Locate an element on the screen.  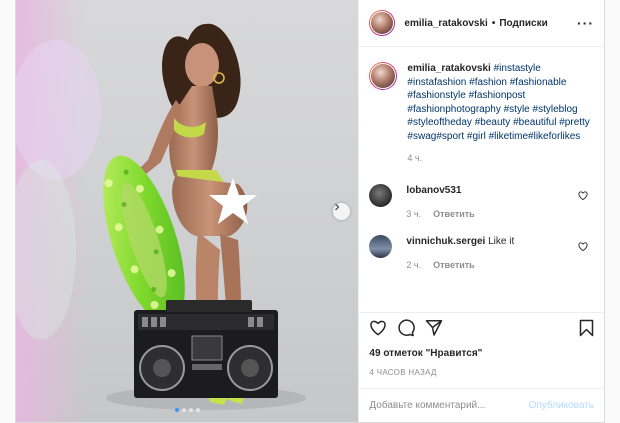
more-options-icon: ··· is located at coordinates (585, 23).